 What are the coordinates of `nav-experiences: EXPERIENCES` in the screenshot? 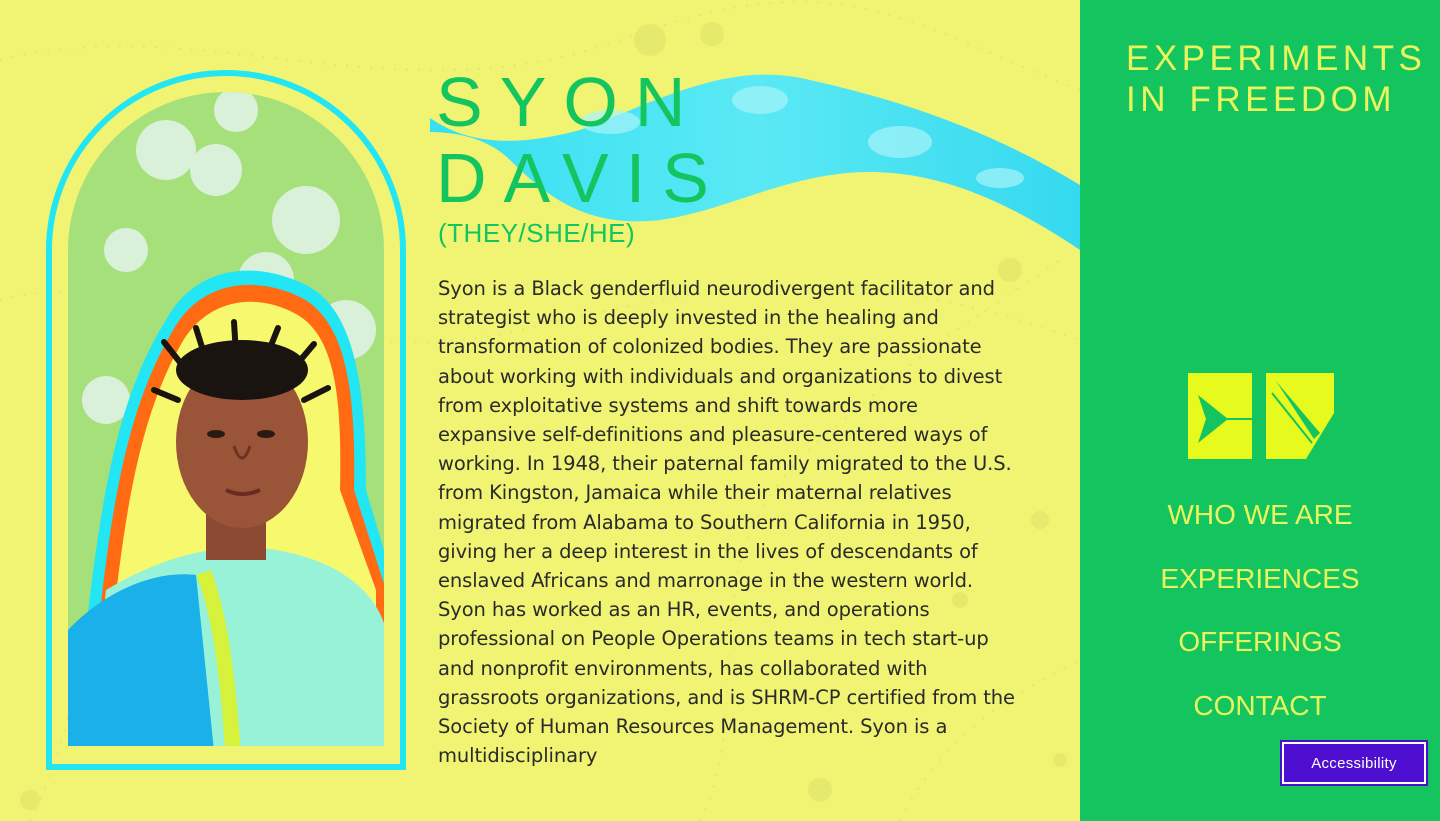 It's located at (1260, 586).